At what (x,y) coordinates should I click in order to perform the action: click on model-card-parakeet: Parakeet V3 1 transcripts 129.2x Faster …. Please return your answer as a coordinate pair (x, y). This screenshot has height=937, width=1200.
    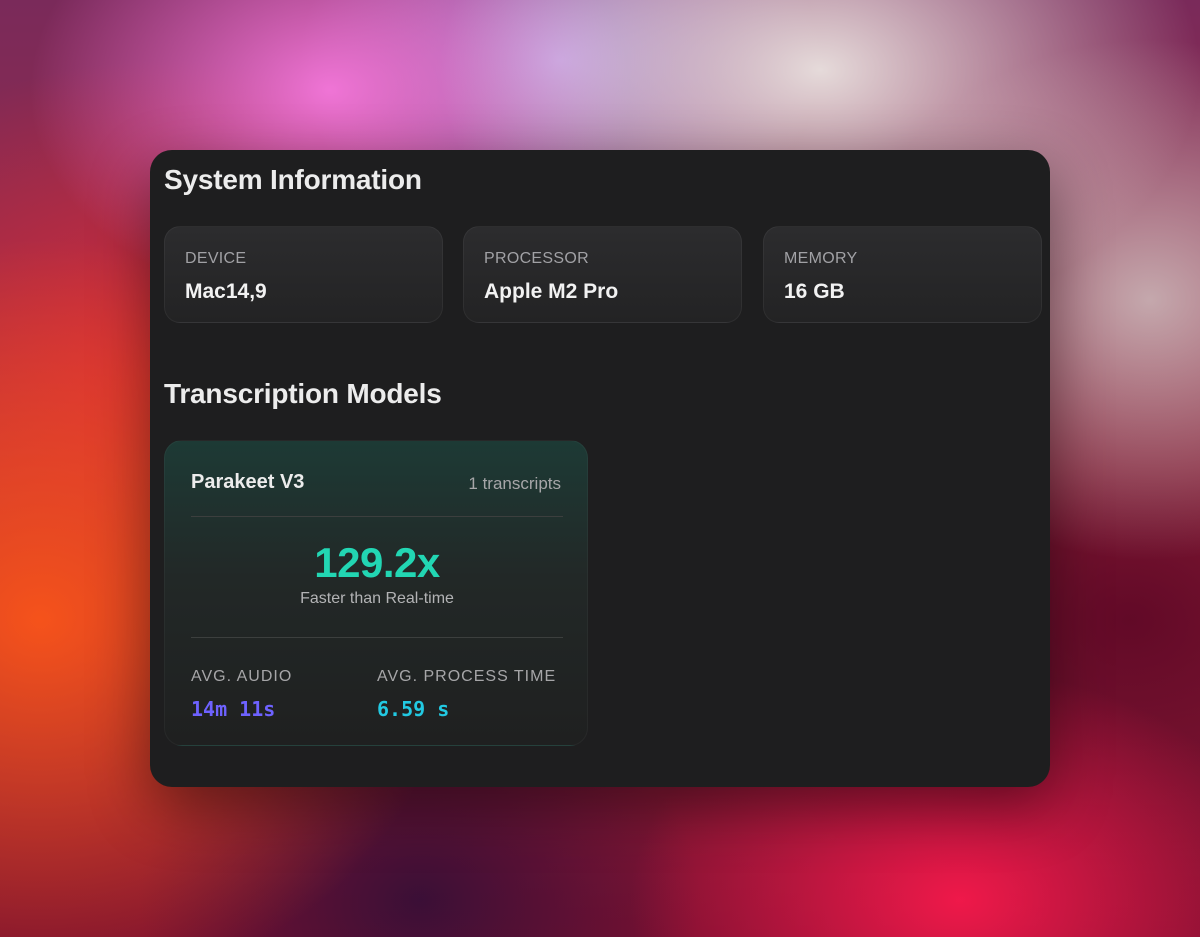
    Looking at the image, I should click on (376, 593).